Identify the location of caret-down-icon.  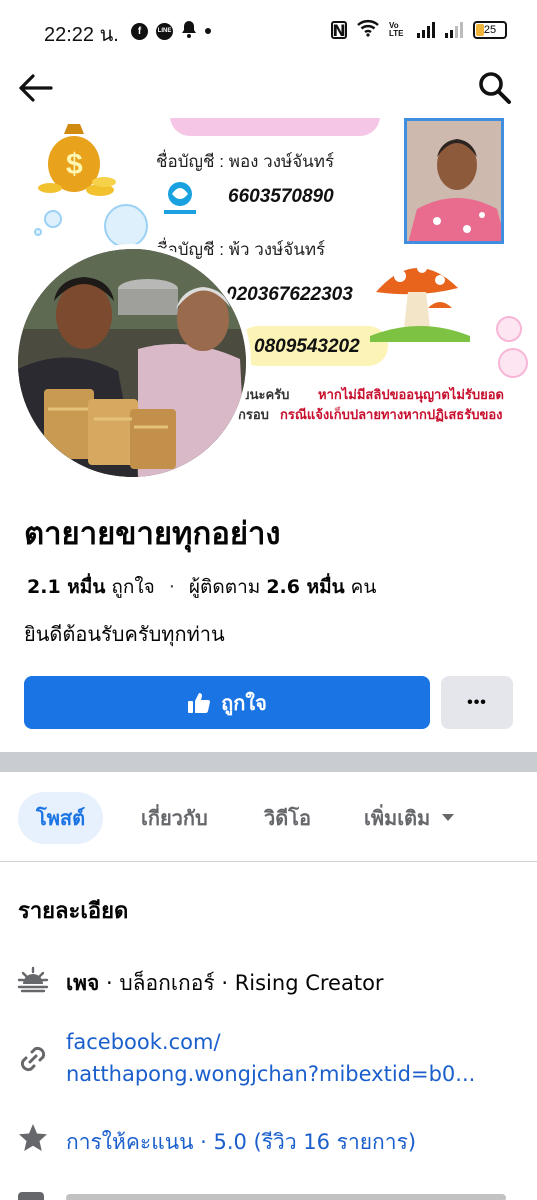
(448, 817).